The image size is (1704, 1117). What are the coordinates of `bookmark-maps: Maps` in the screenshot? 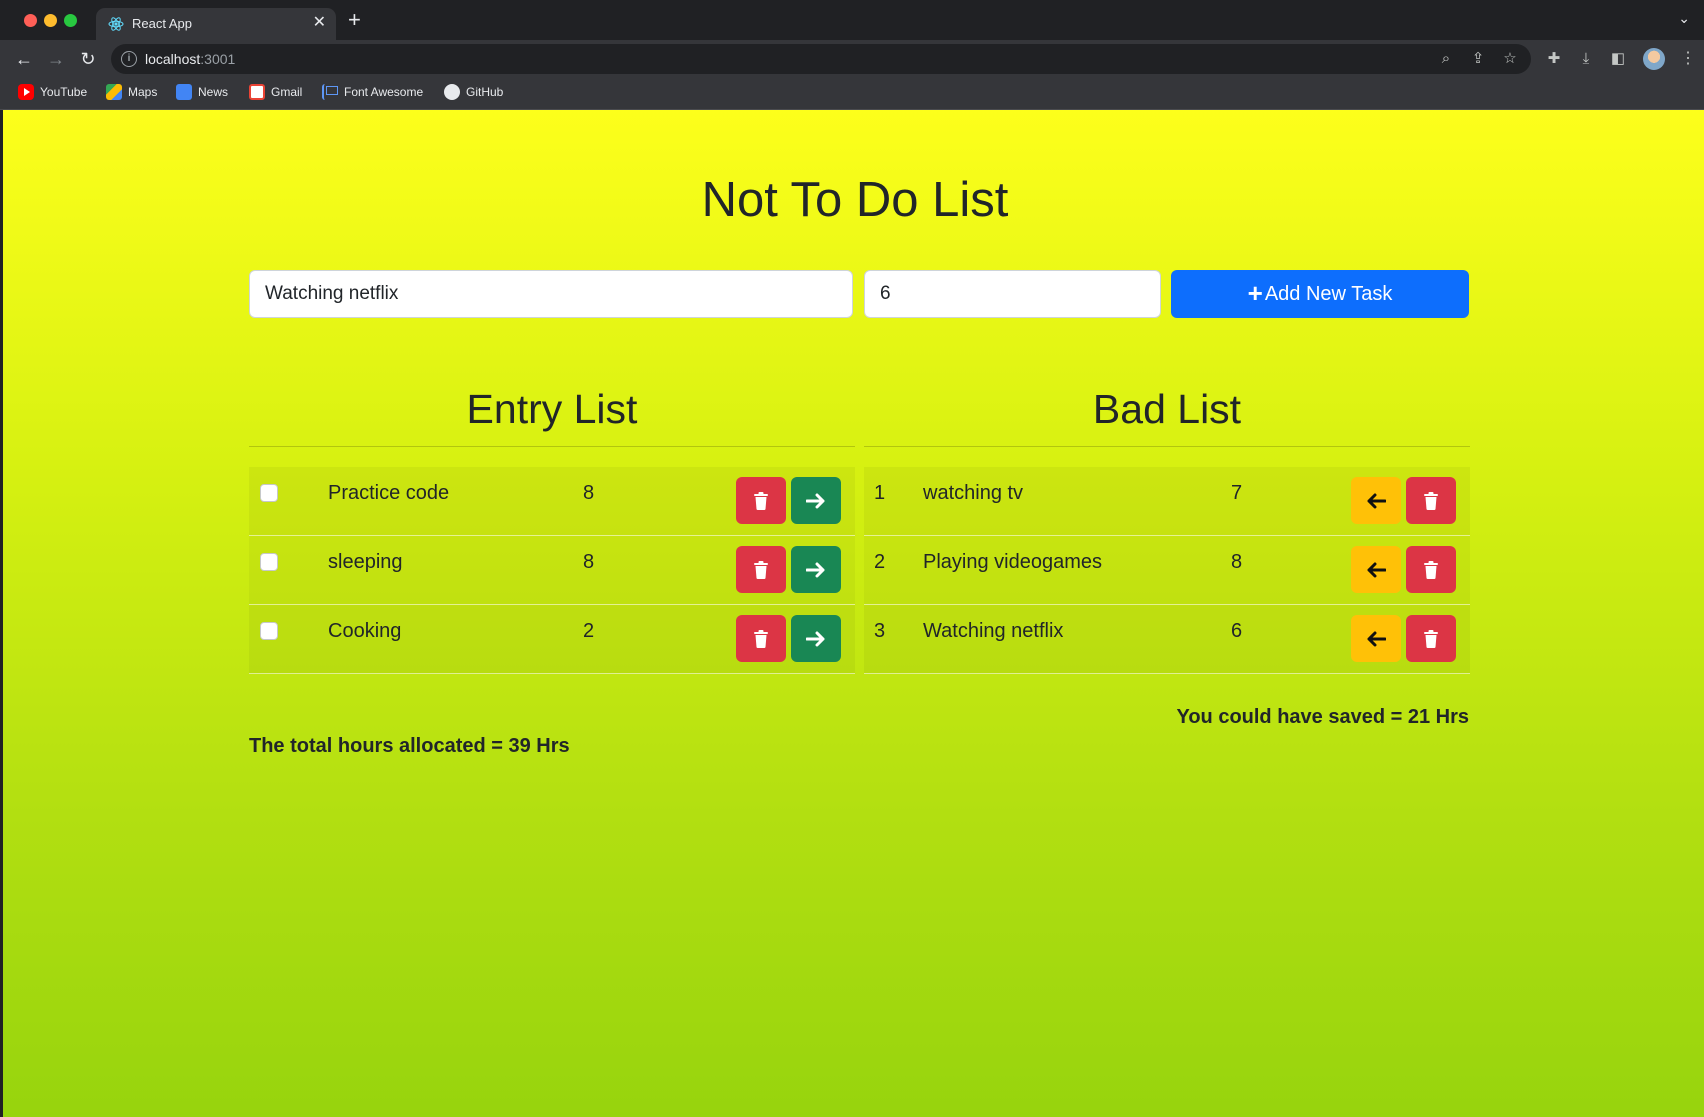 It's located at (131, 92).